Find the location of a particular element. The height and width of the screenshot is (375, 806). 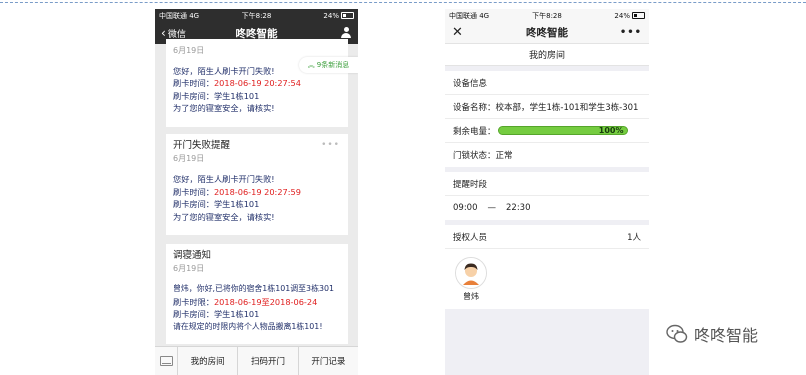

section-header: 设备信息 is located at coordinates (547, 83).